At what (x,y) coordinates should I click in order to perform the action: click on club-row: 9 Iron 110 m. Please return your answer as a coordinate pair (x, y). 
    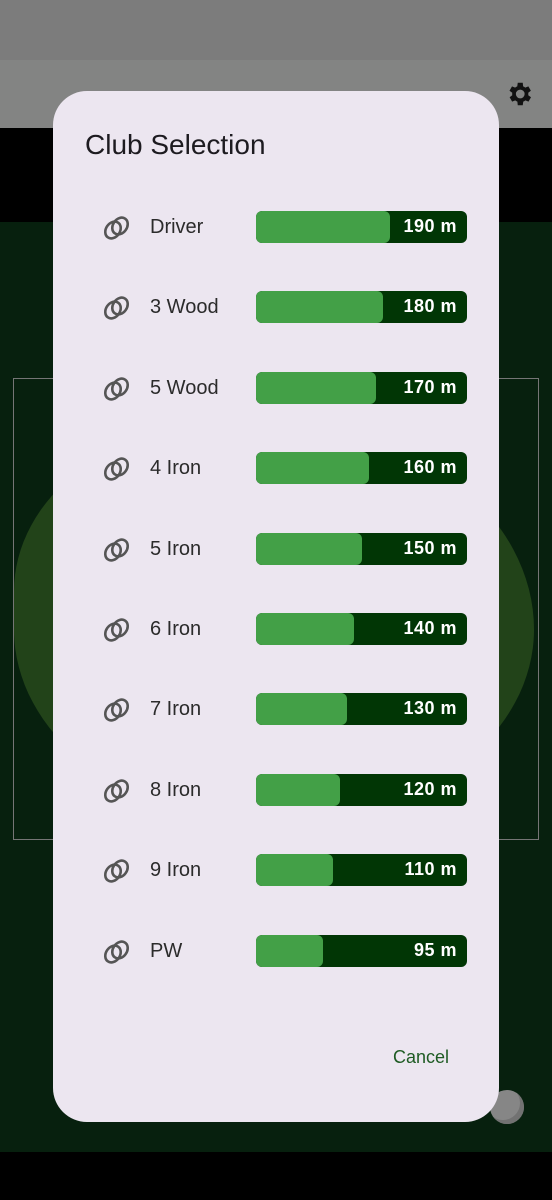
    Looking at the image, I should click on (276, 873).